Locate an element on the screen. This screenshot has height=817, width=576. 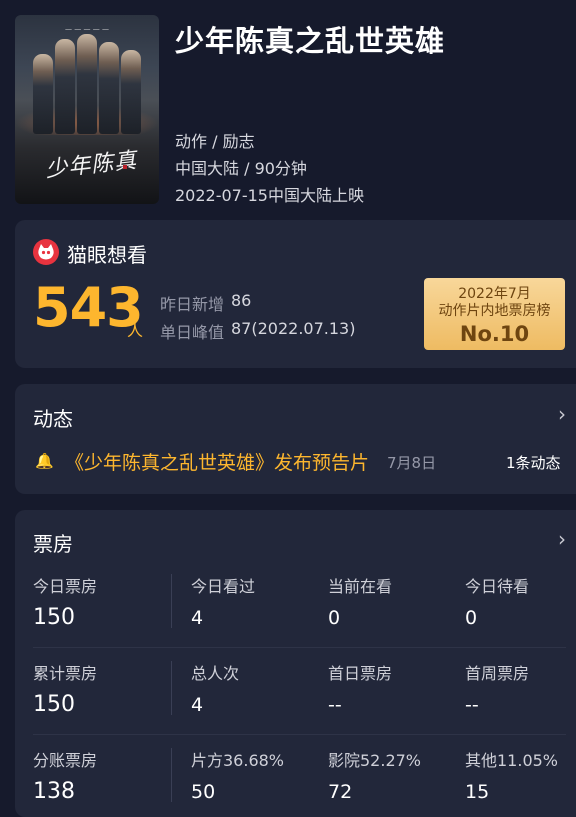
dynamics-item-text: 《少年陈真之乱世英雄》发布预告片 is located at coordinates (217, 461).